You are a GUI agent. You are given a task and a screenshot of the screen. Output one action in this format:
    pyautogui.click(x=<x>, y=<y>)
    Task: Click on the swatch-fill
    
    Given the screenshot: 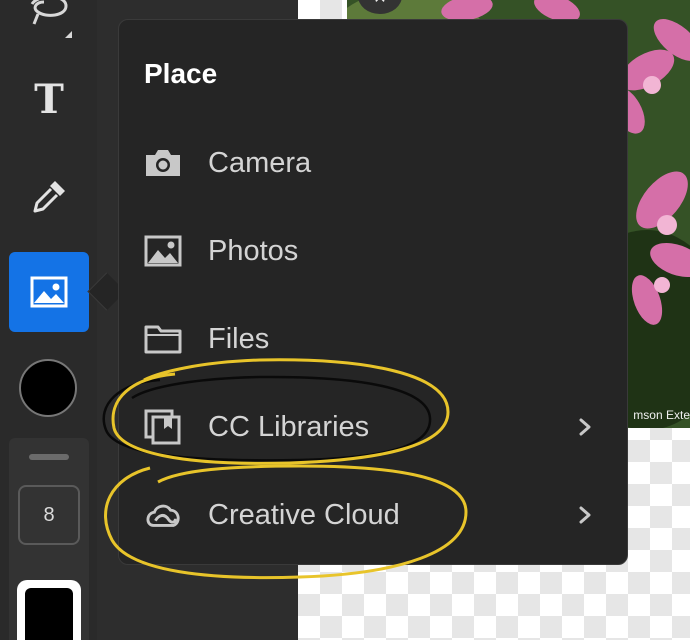 What is the action you would take?
    pyautogui.click(x=49, y=614)
    